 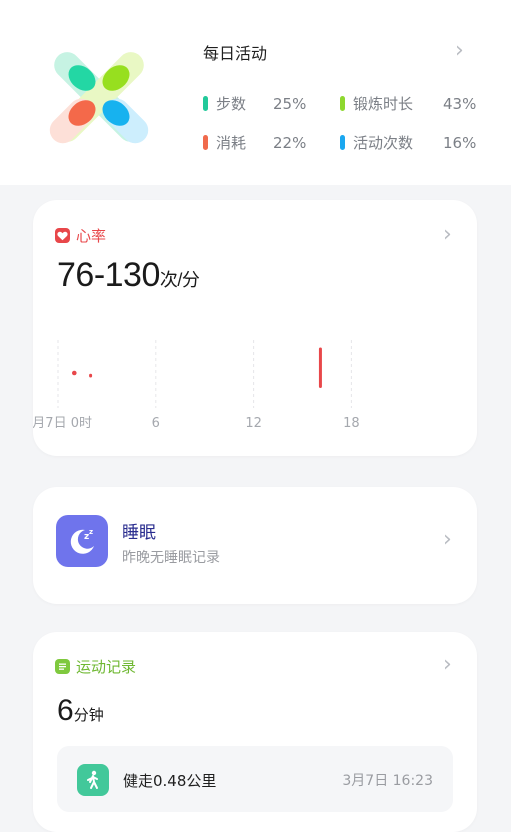 What do you see at coordinates (74, 373) in the screenshot?
I see `heart-rate-point` at bounding box center [74, 373].